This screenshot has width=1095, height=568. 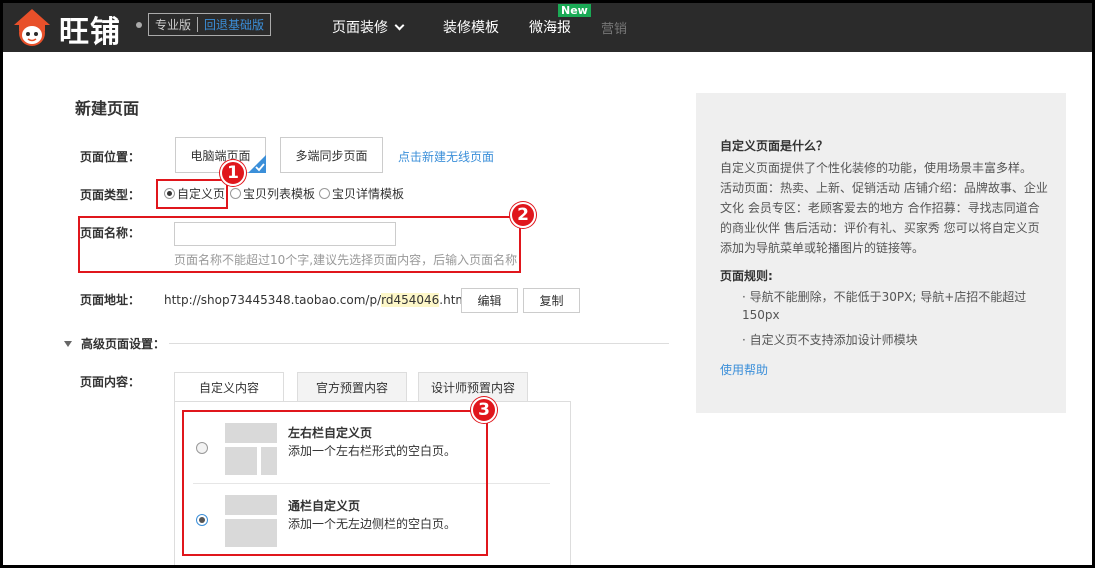 I want to click on nav-page-decorate-label: 页面装修, so click(x=360, y=28).